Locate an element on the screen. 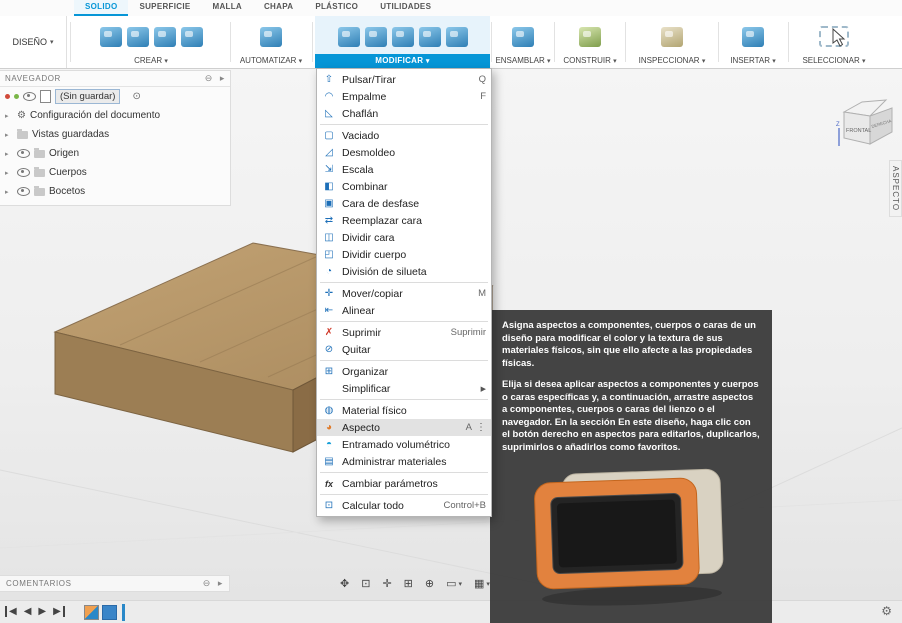 The width and height of the screenshot is (902, 623). ensamblar-menu-button: ENSAMBLAR ▾ is located at coordinates (523, 61).